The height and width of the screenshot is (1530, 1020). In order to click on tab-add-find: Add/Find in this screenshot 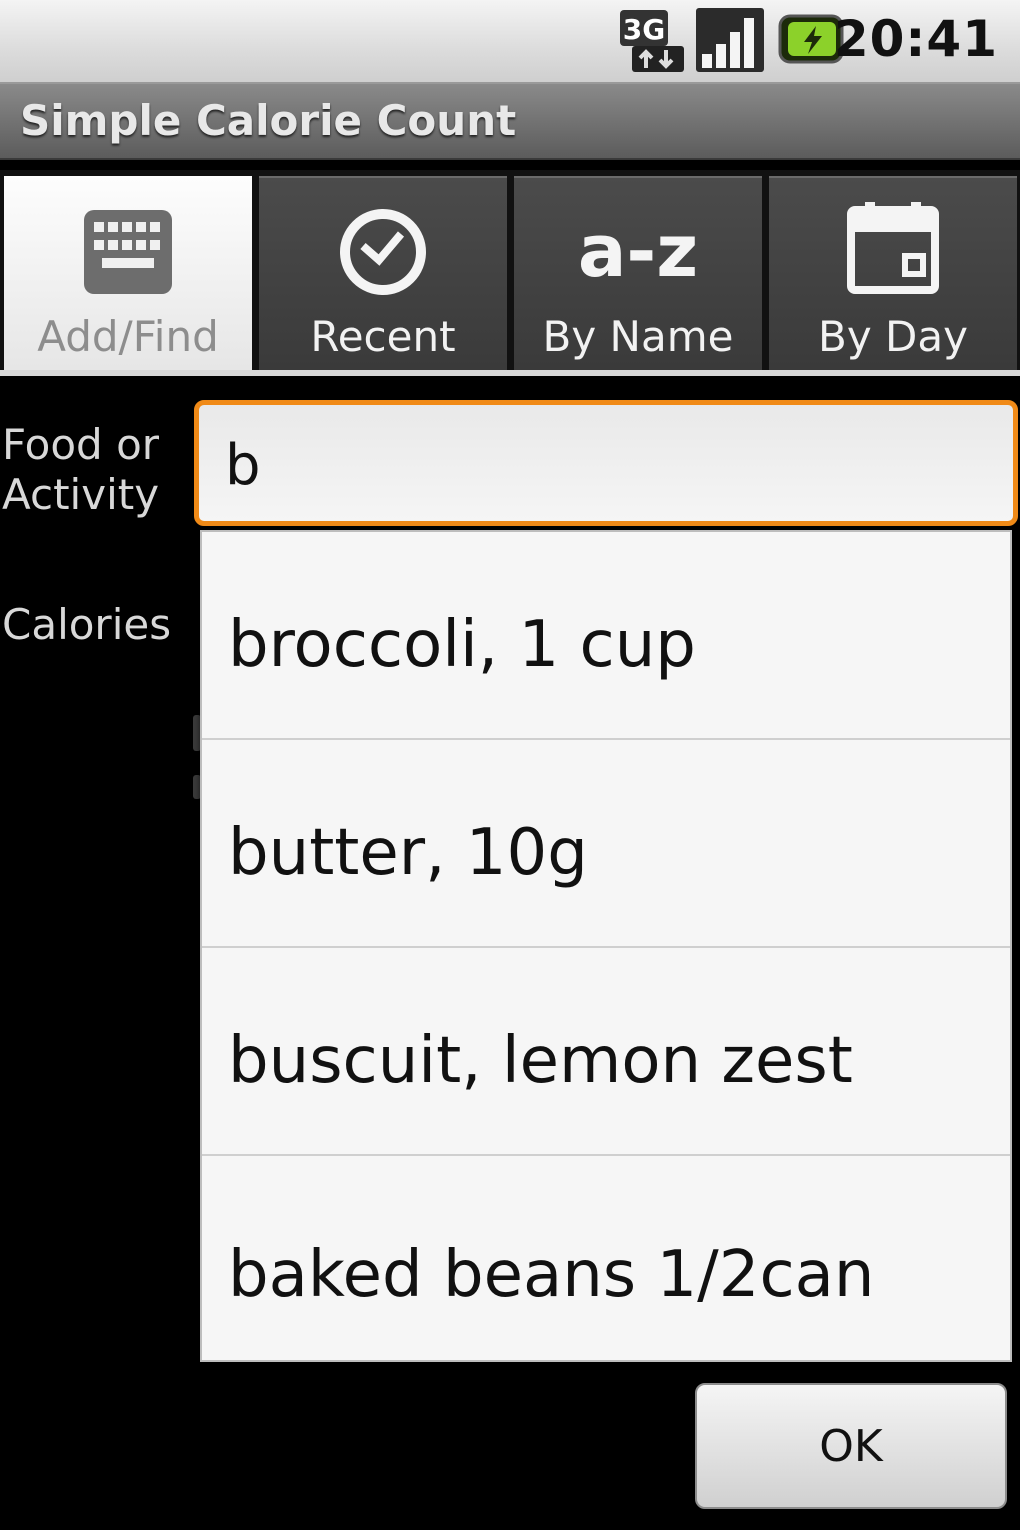, I will do `click(128, 273)`.